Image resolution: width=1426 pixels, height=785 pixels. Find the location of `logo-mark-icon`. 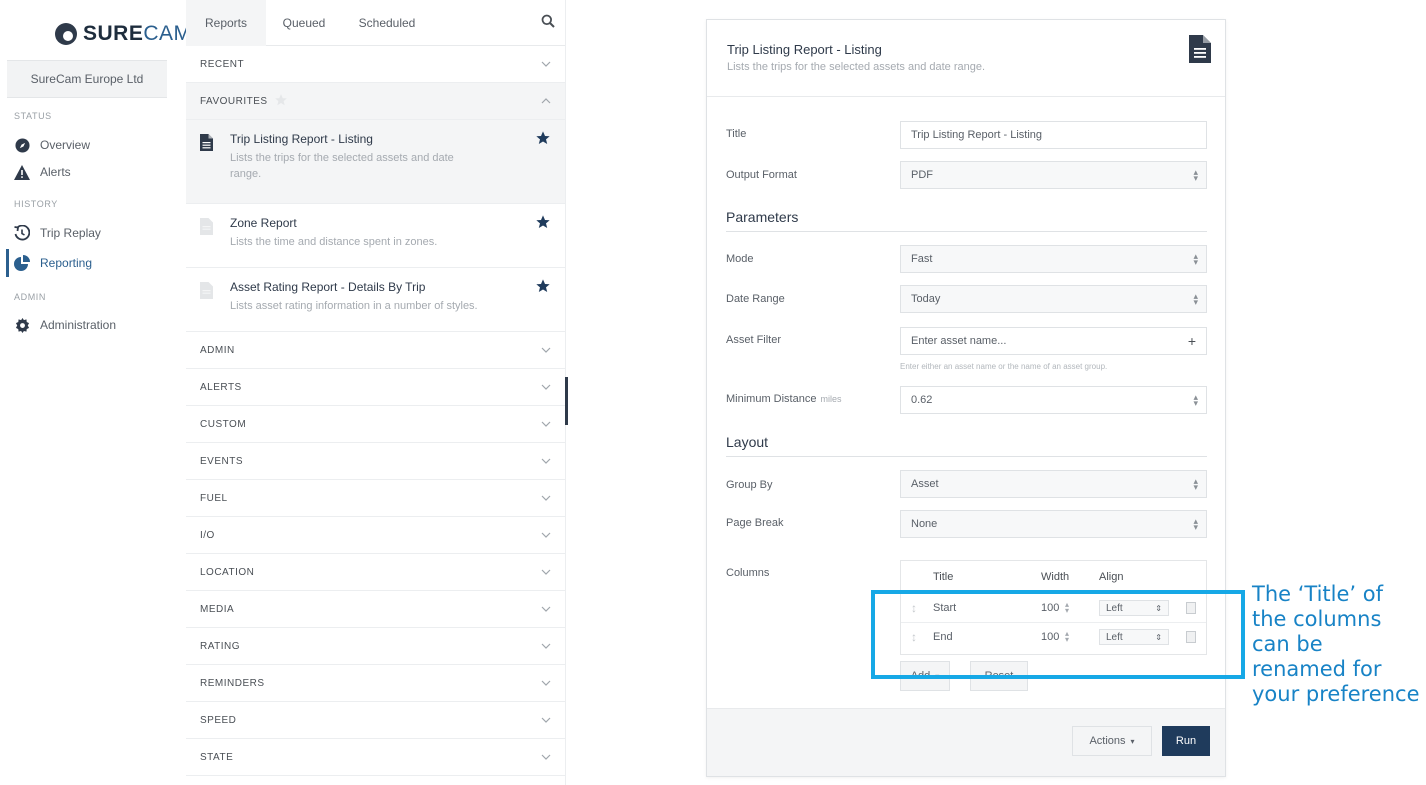

logo-mark-icon is located at coordinates (66, 34).